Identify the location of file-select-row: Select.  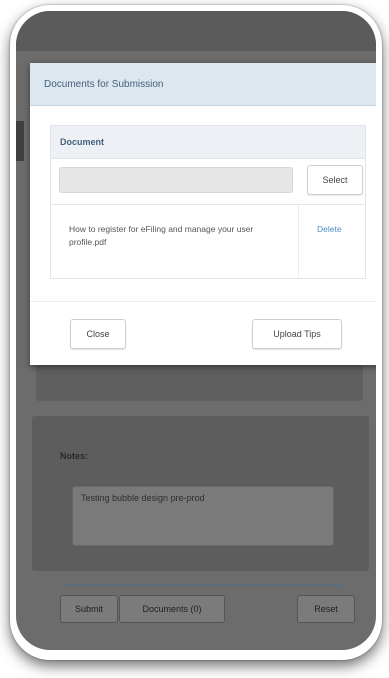
(208, 182).